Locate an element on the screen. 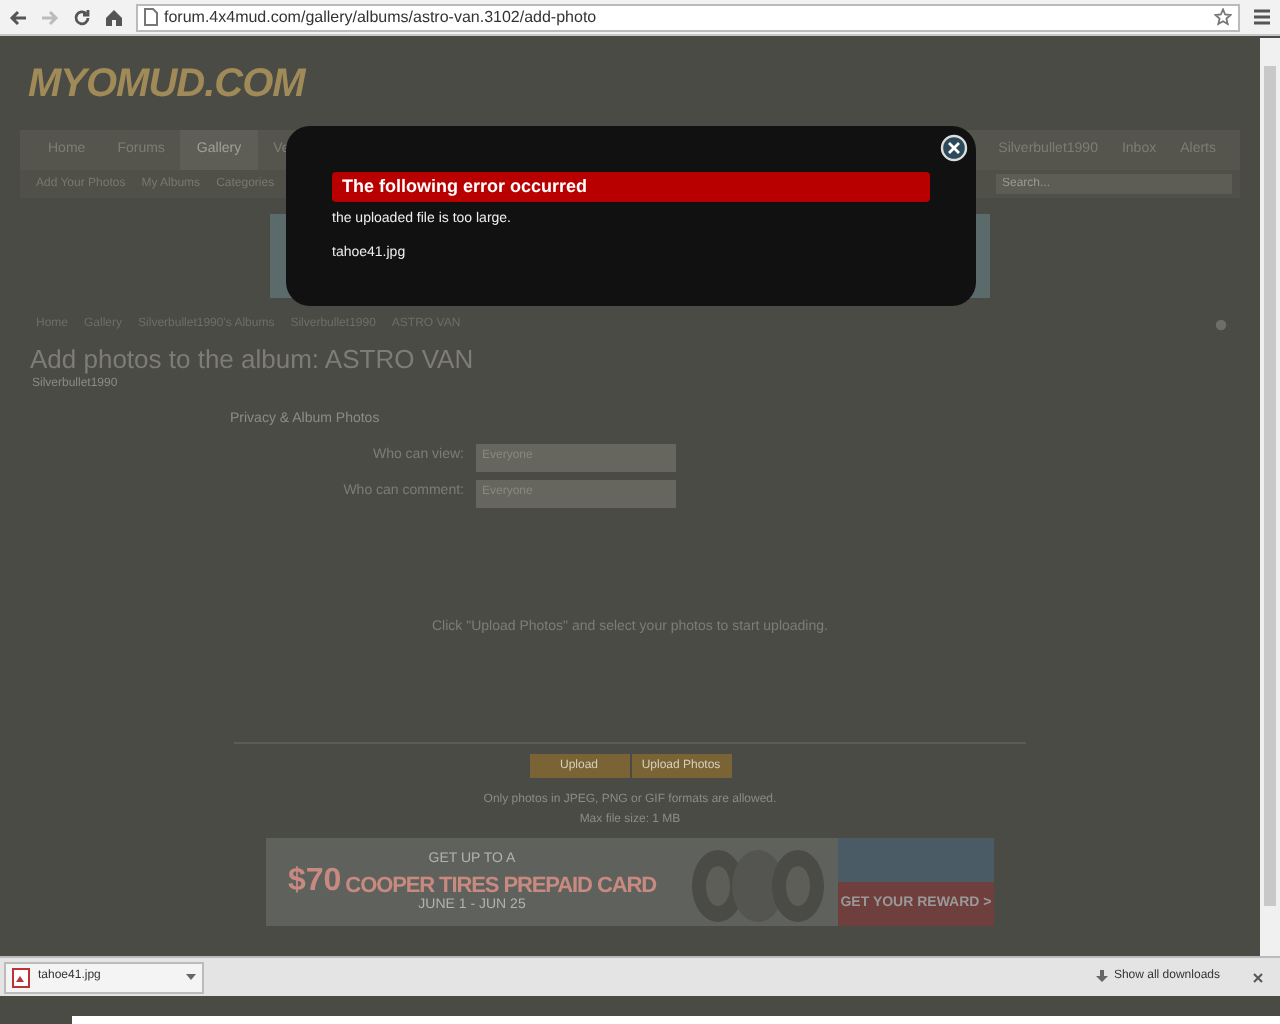 Image resolution: width=1280 pixels, height=1024 pixels. scrollbar is located at coordinates (1270, 497).